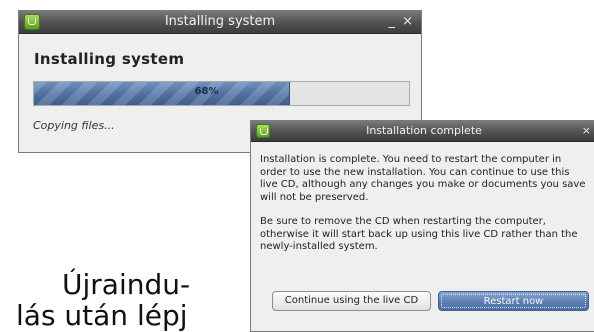  I want to click on background-caption-line1: Újraindu-, so click(126, 284).